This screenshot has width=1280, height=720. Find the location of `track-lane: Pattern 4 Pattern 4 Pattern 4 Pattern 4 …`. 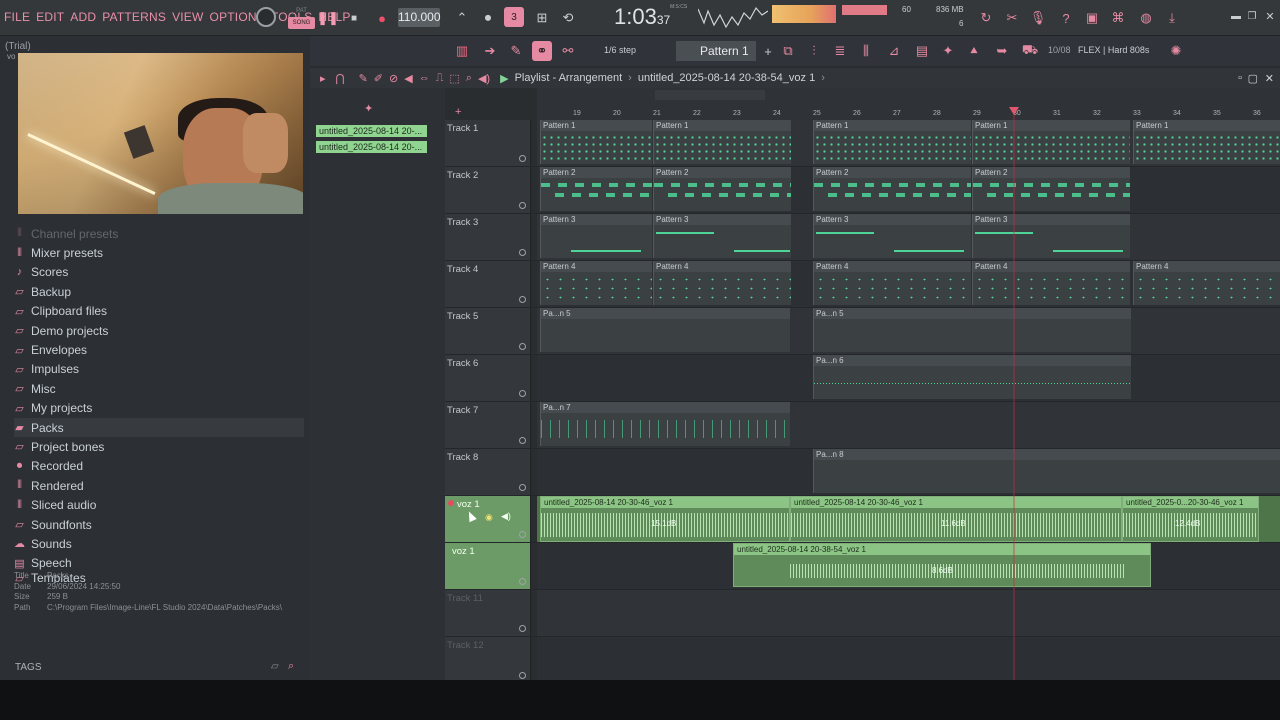

track-lane: Pattern 4 Pattern 4 Pattern 4 Pattern 4 … is located at coordinates (908, 284).